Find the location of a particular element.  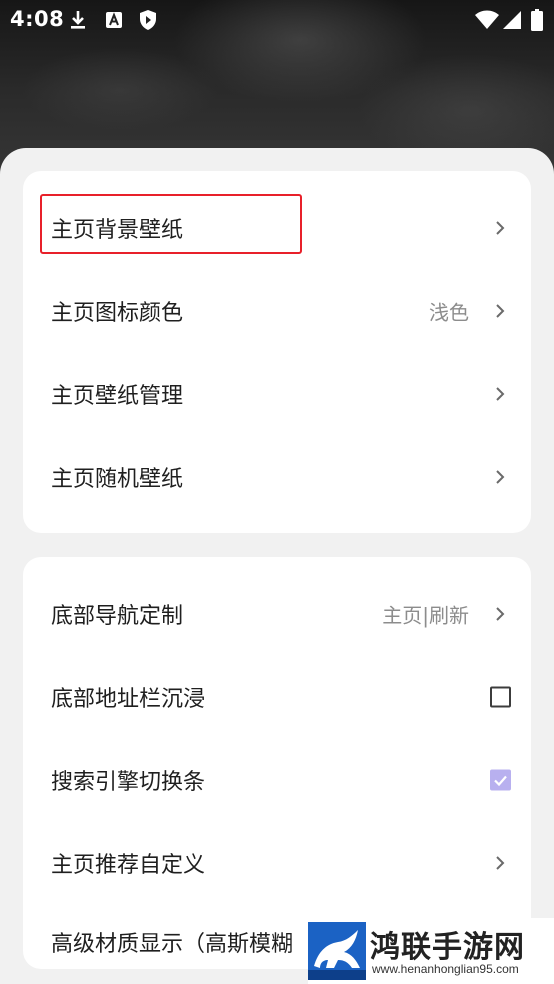

watermark-title: 鸿联手游网 is located at coordinates (447, 947).